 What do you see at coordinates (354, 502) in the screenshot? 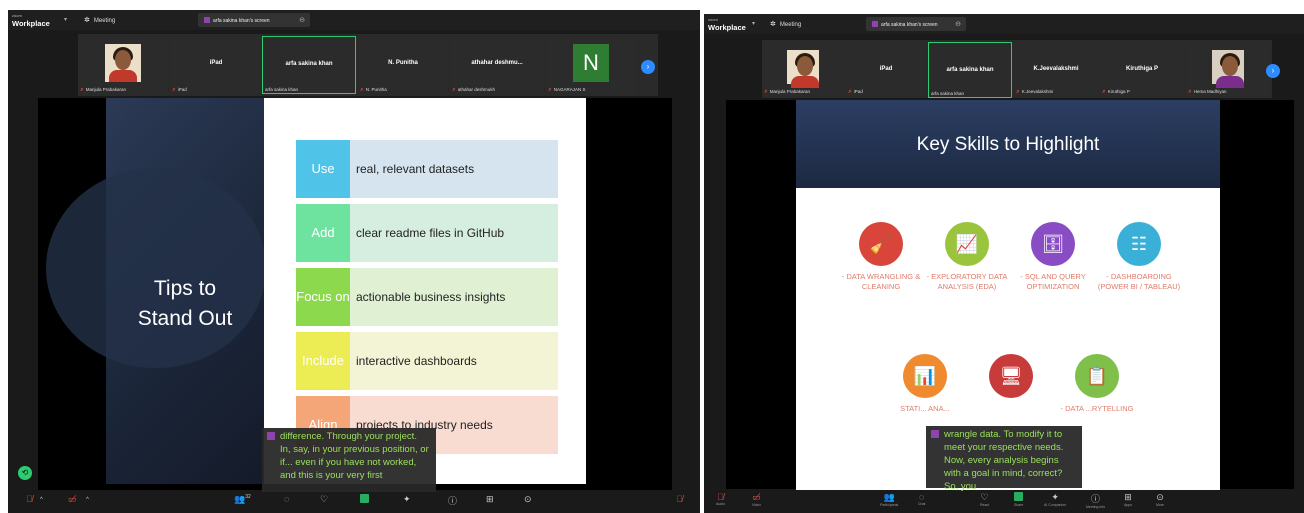
I see `meeting-toolbar: 🎙̸ ^ ▭̸ ^ 👥32 ◌ ♡ ✦ ⓘ ⊞ ⊙ 🎙̸` at bounding box center [354, 502].